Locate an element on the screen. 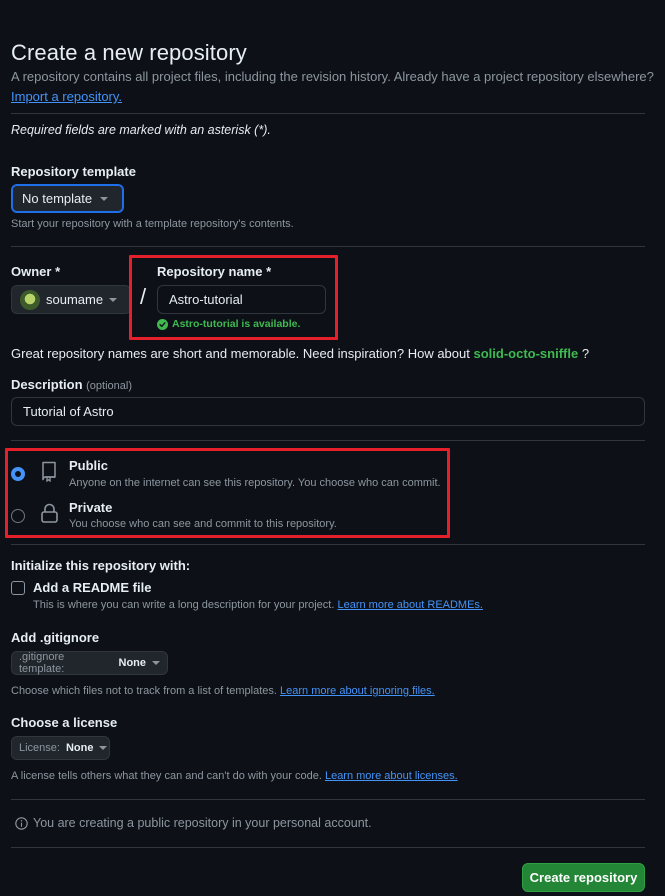 This screenshot has height=896, width=665. lock-icon is located at coordinates (49, 513).